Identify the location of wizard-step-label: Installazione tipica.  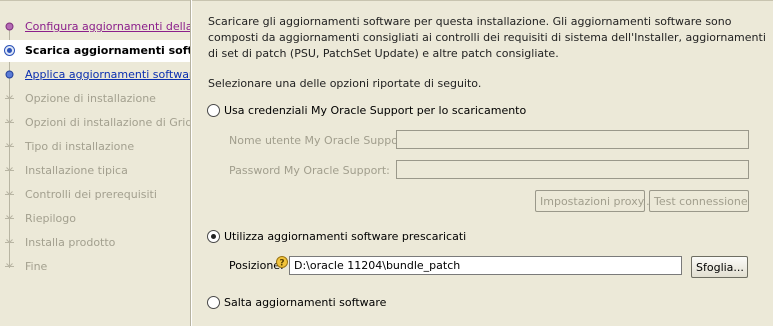
(76, 170).